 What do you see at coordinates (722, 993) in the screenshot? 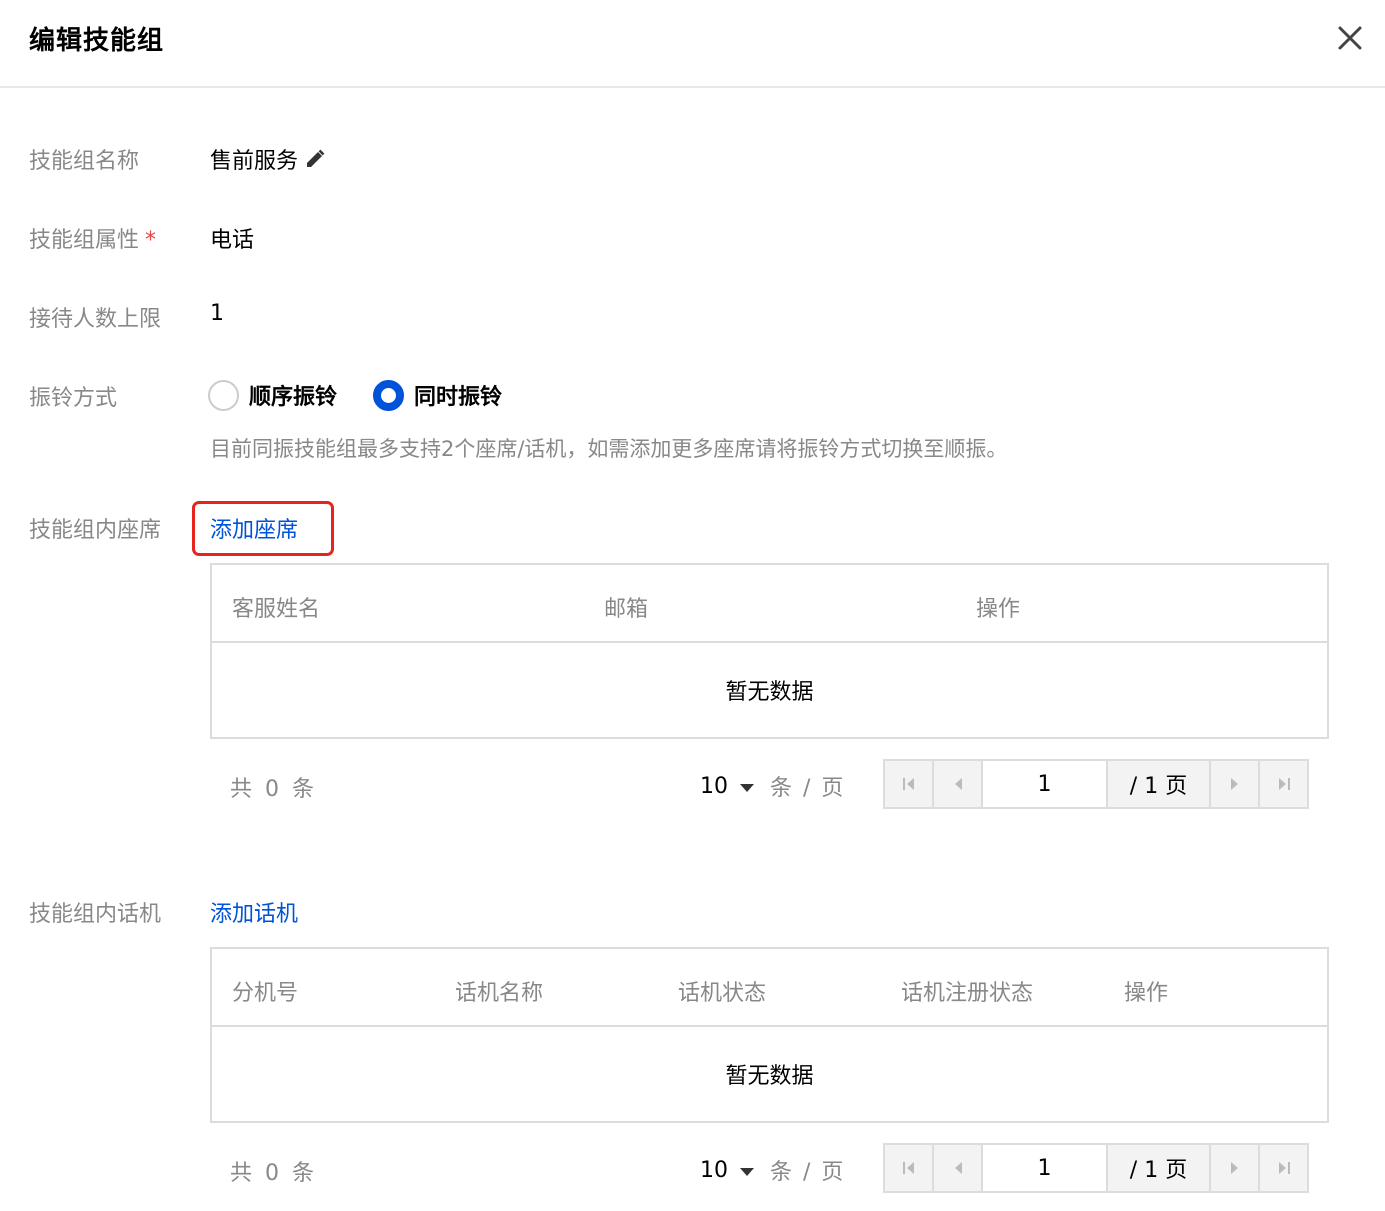
I see `column-header: 话机状态` at bounding box center [722, 993].